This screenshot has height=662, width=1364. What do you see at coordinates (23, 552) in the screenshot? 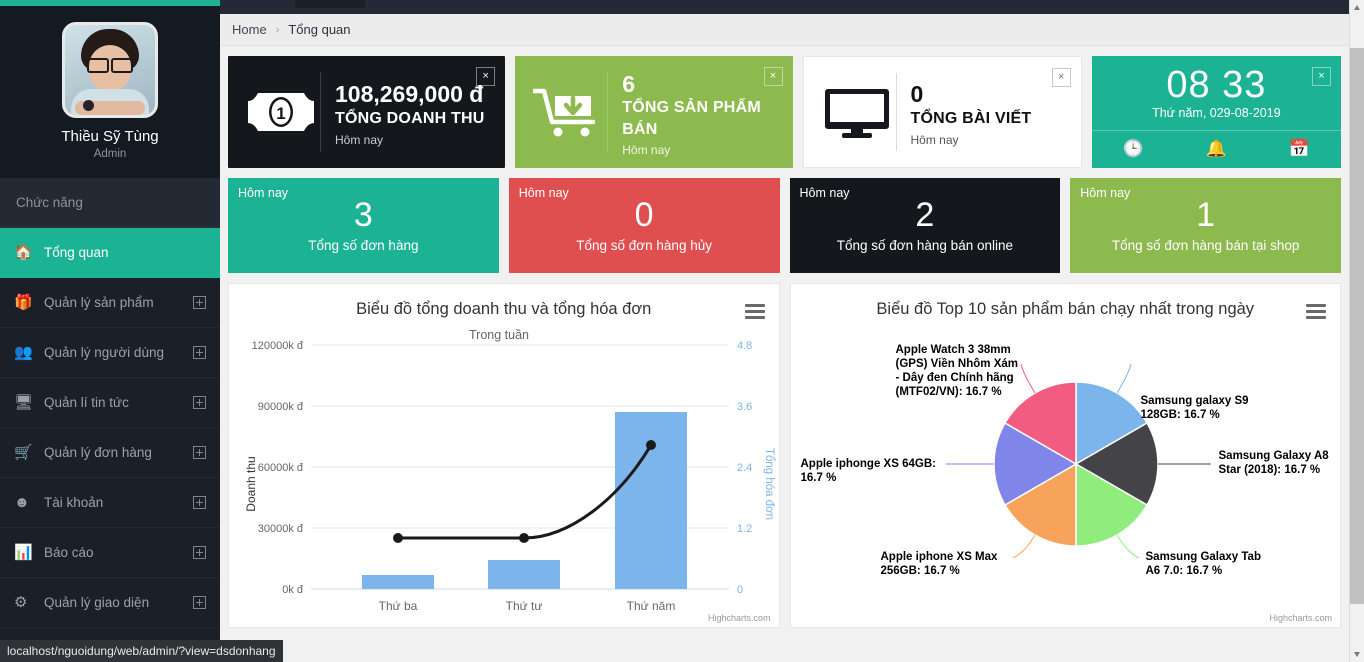
I see `chart-bar-icon: 📊` at bounding box center [23, 552].